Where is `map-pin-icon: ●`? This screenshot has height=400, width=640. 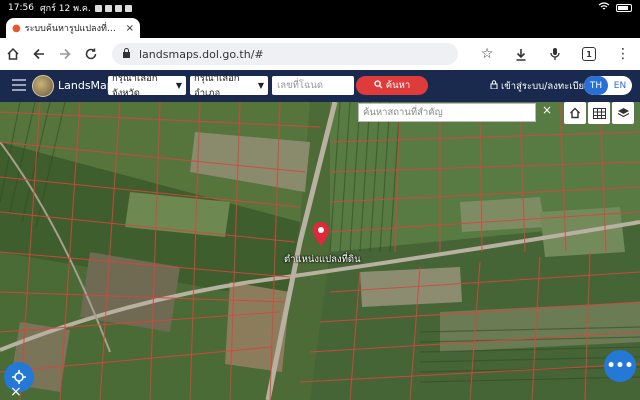 map-pin-icon: ● is located at coordinates (16, 28).